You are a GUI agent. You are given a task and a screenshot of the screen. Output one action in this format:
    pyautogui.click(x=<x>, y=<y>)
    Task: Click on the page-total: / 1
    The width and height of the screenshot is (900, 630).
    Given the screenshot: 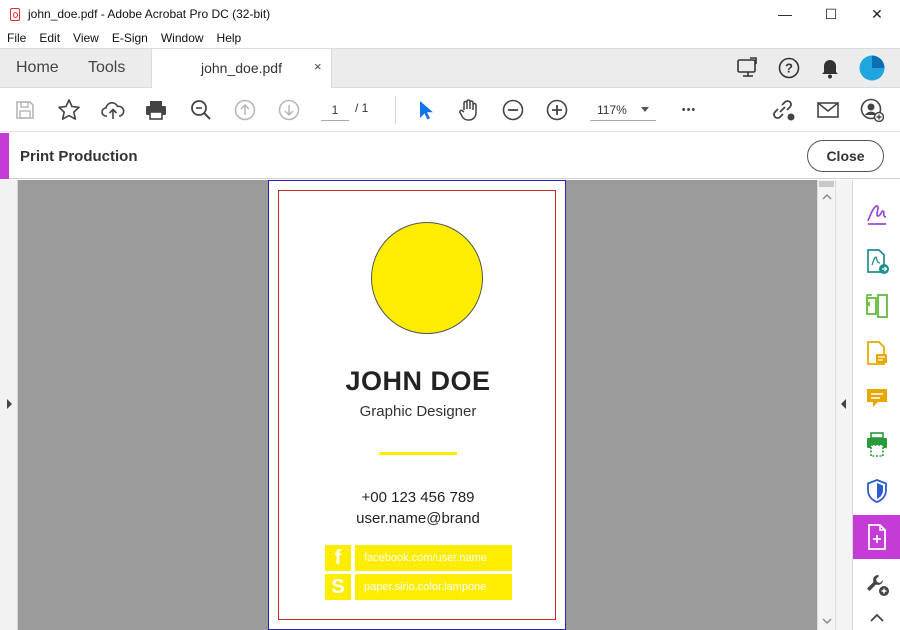 What is the action you would take?
    pyautogui.click(x=362, y=108)
    